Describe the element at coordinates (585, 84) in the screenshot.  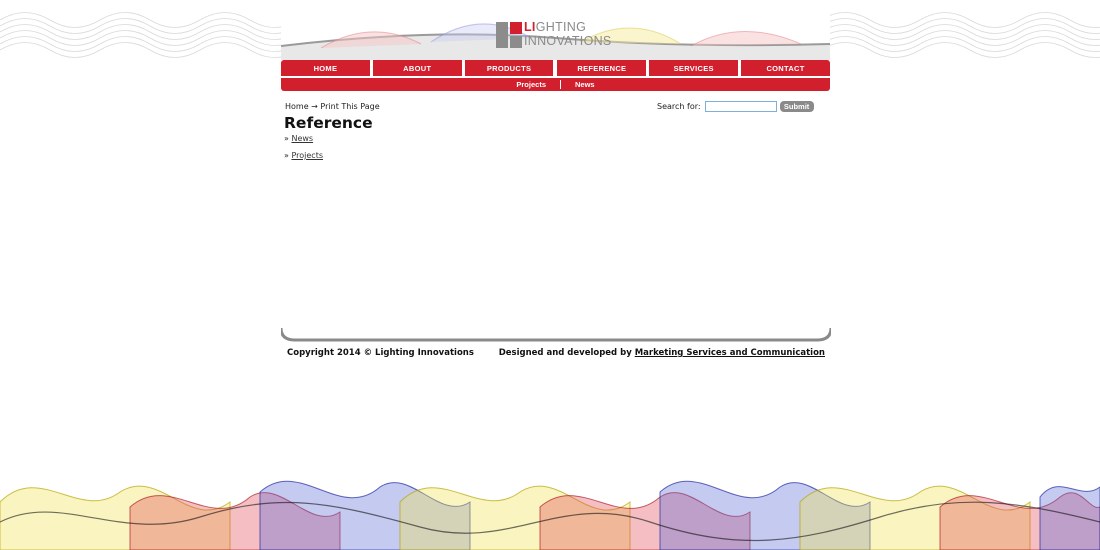
I see `subnav-item-news: News` at that location.